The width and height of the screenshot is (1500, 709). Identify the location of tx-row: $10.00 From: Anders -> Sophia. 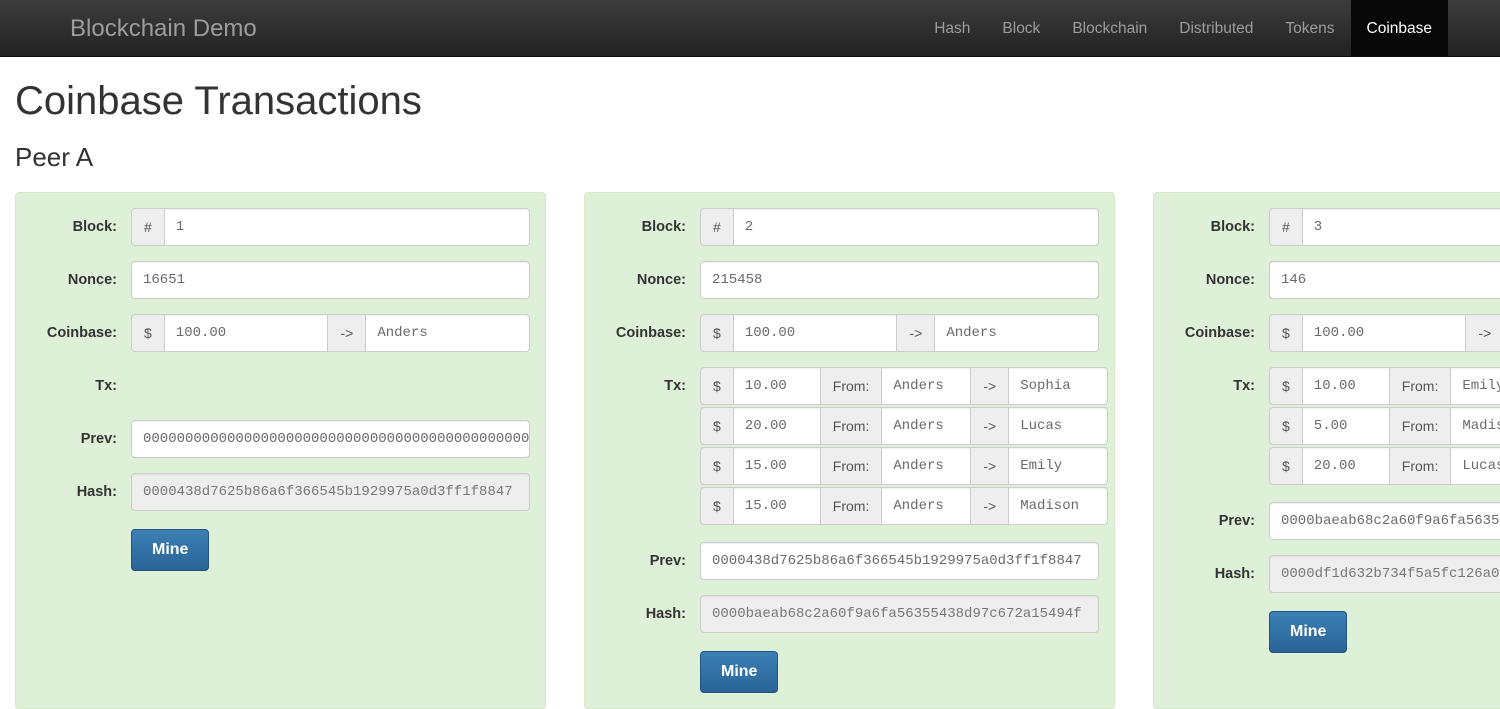
(904, 386).